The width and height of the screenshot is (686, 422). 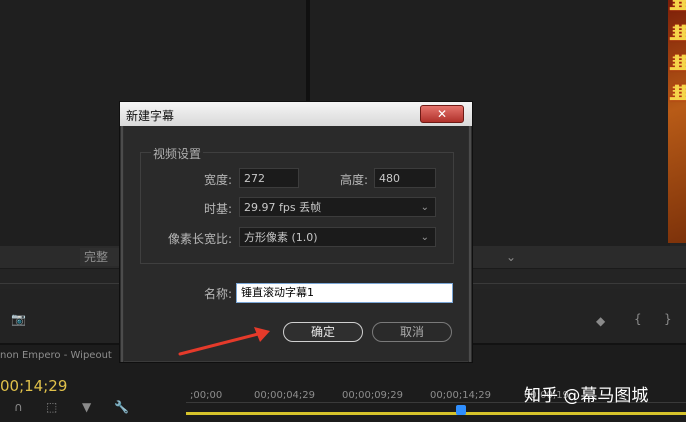 What do you see at coordinates (86, 407) in the screenshot?
I see `marker-add-icon: ▼` at bounding box center [86, 407].